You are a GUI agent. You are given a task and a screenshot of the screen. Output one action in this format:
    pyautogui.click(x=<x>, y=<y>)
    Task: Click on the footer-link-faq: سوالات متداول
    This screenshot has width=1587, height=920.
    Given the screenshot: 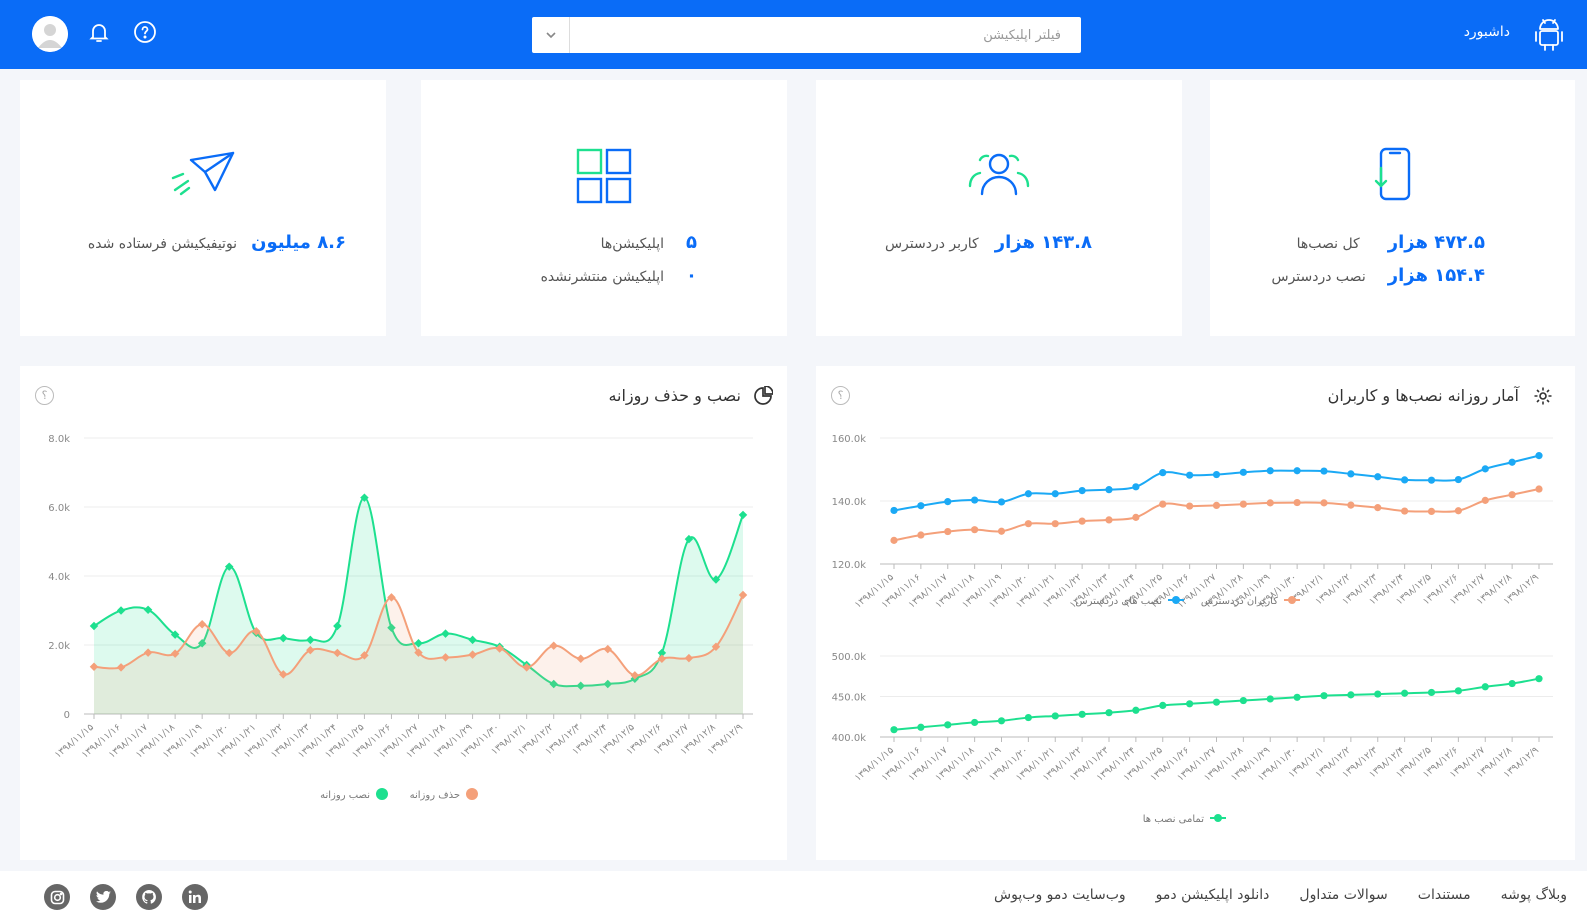 What is the action you would take?
    pyautogui.click(x=1343, y=895)
    